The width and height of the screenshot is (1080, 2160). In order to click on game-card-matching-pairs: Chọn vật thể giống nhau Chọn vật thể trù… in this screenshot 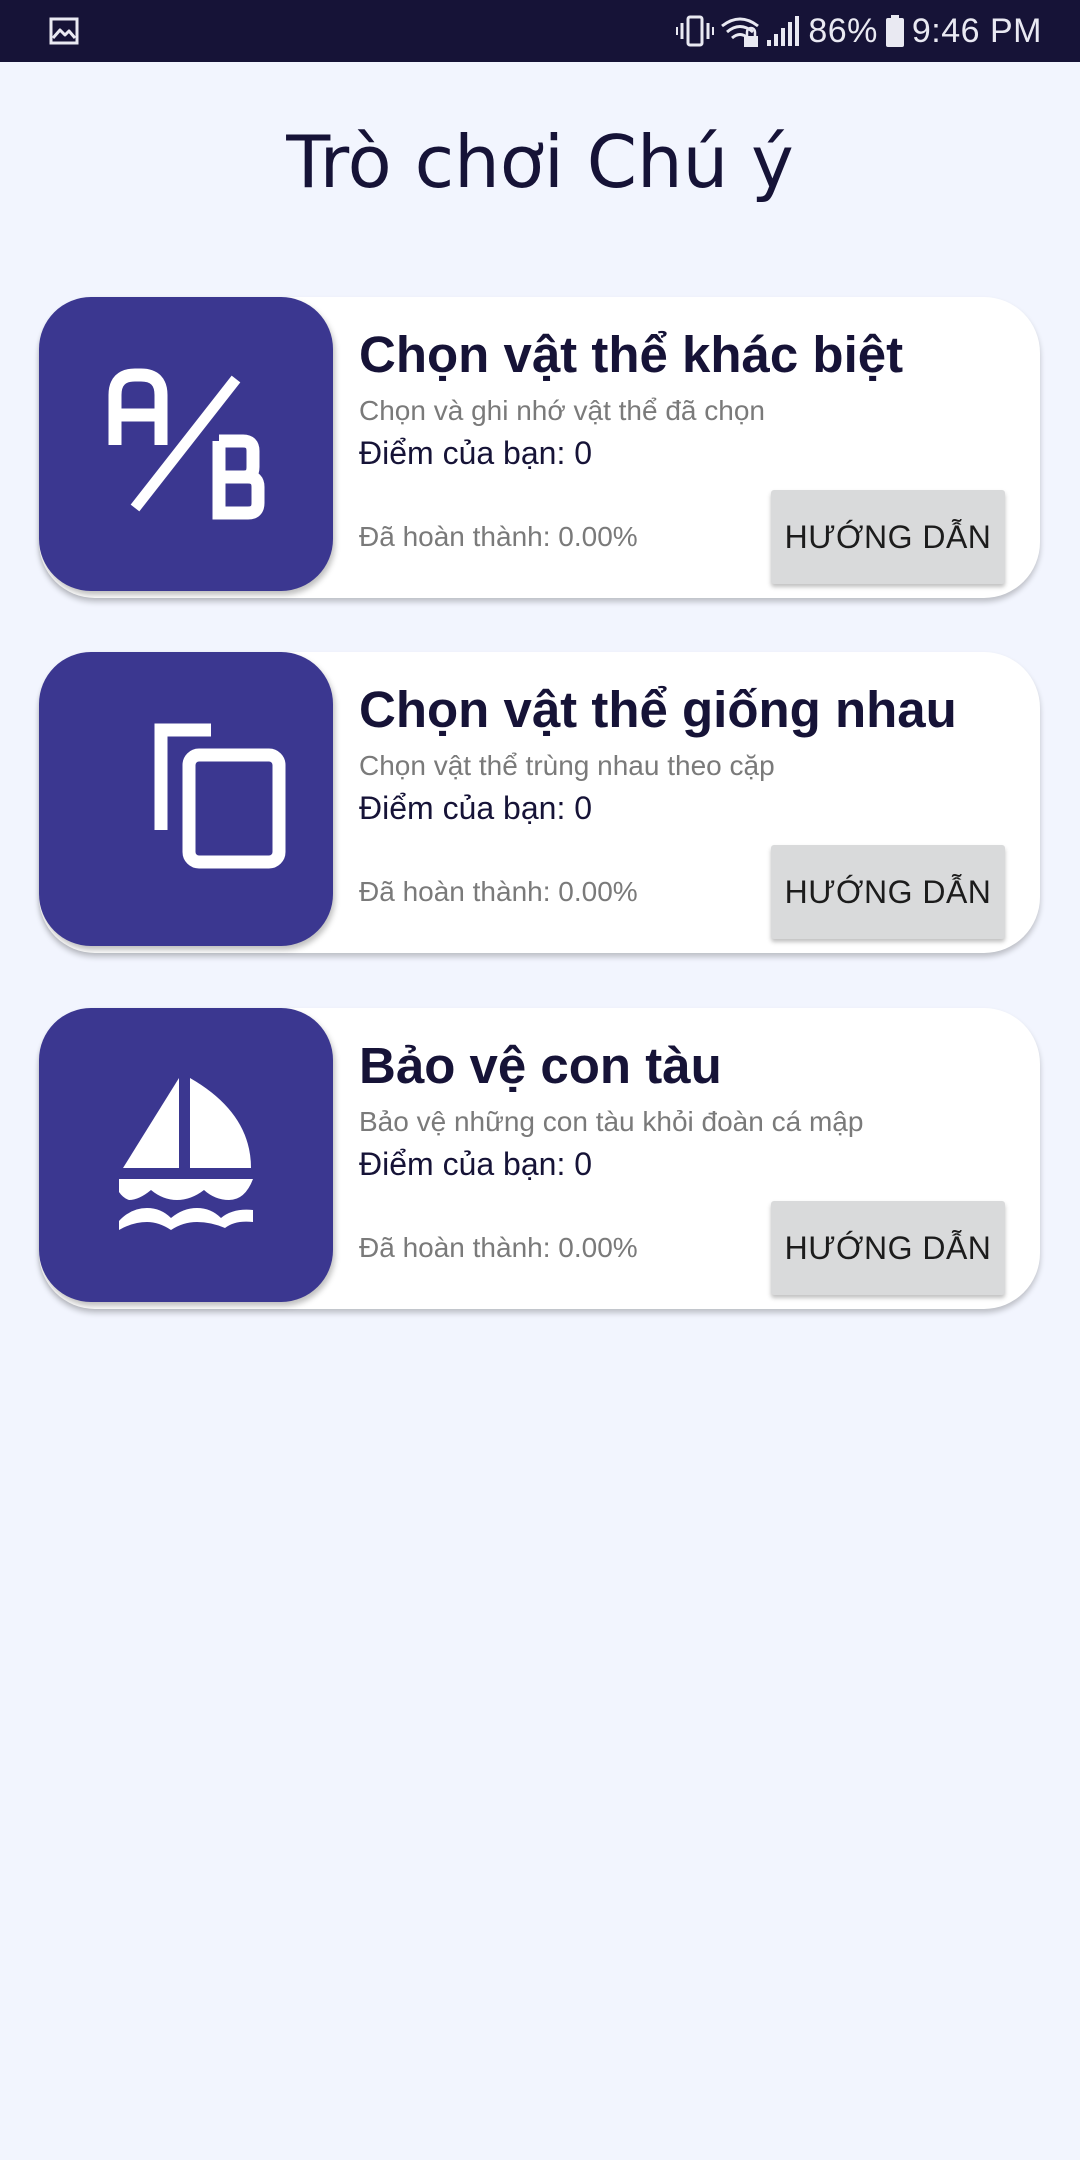, I will do `click(539, 802)`.